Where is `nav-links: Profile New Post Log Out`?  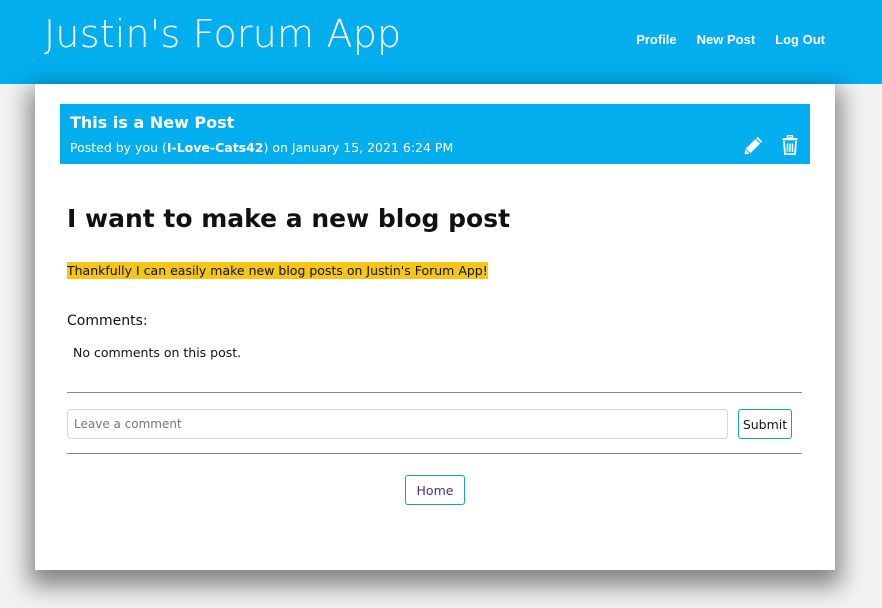 nav-links: Profile New Post Log Out is located at coordinates (730, 39).